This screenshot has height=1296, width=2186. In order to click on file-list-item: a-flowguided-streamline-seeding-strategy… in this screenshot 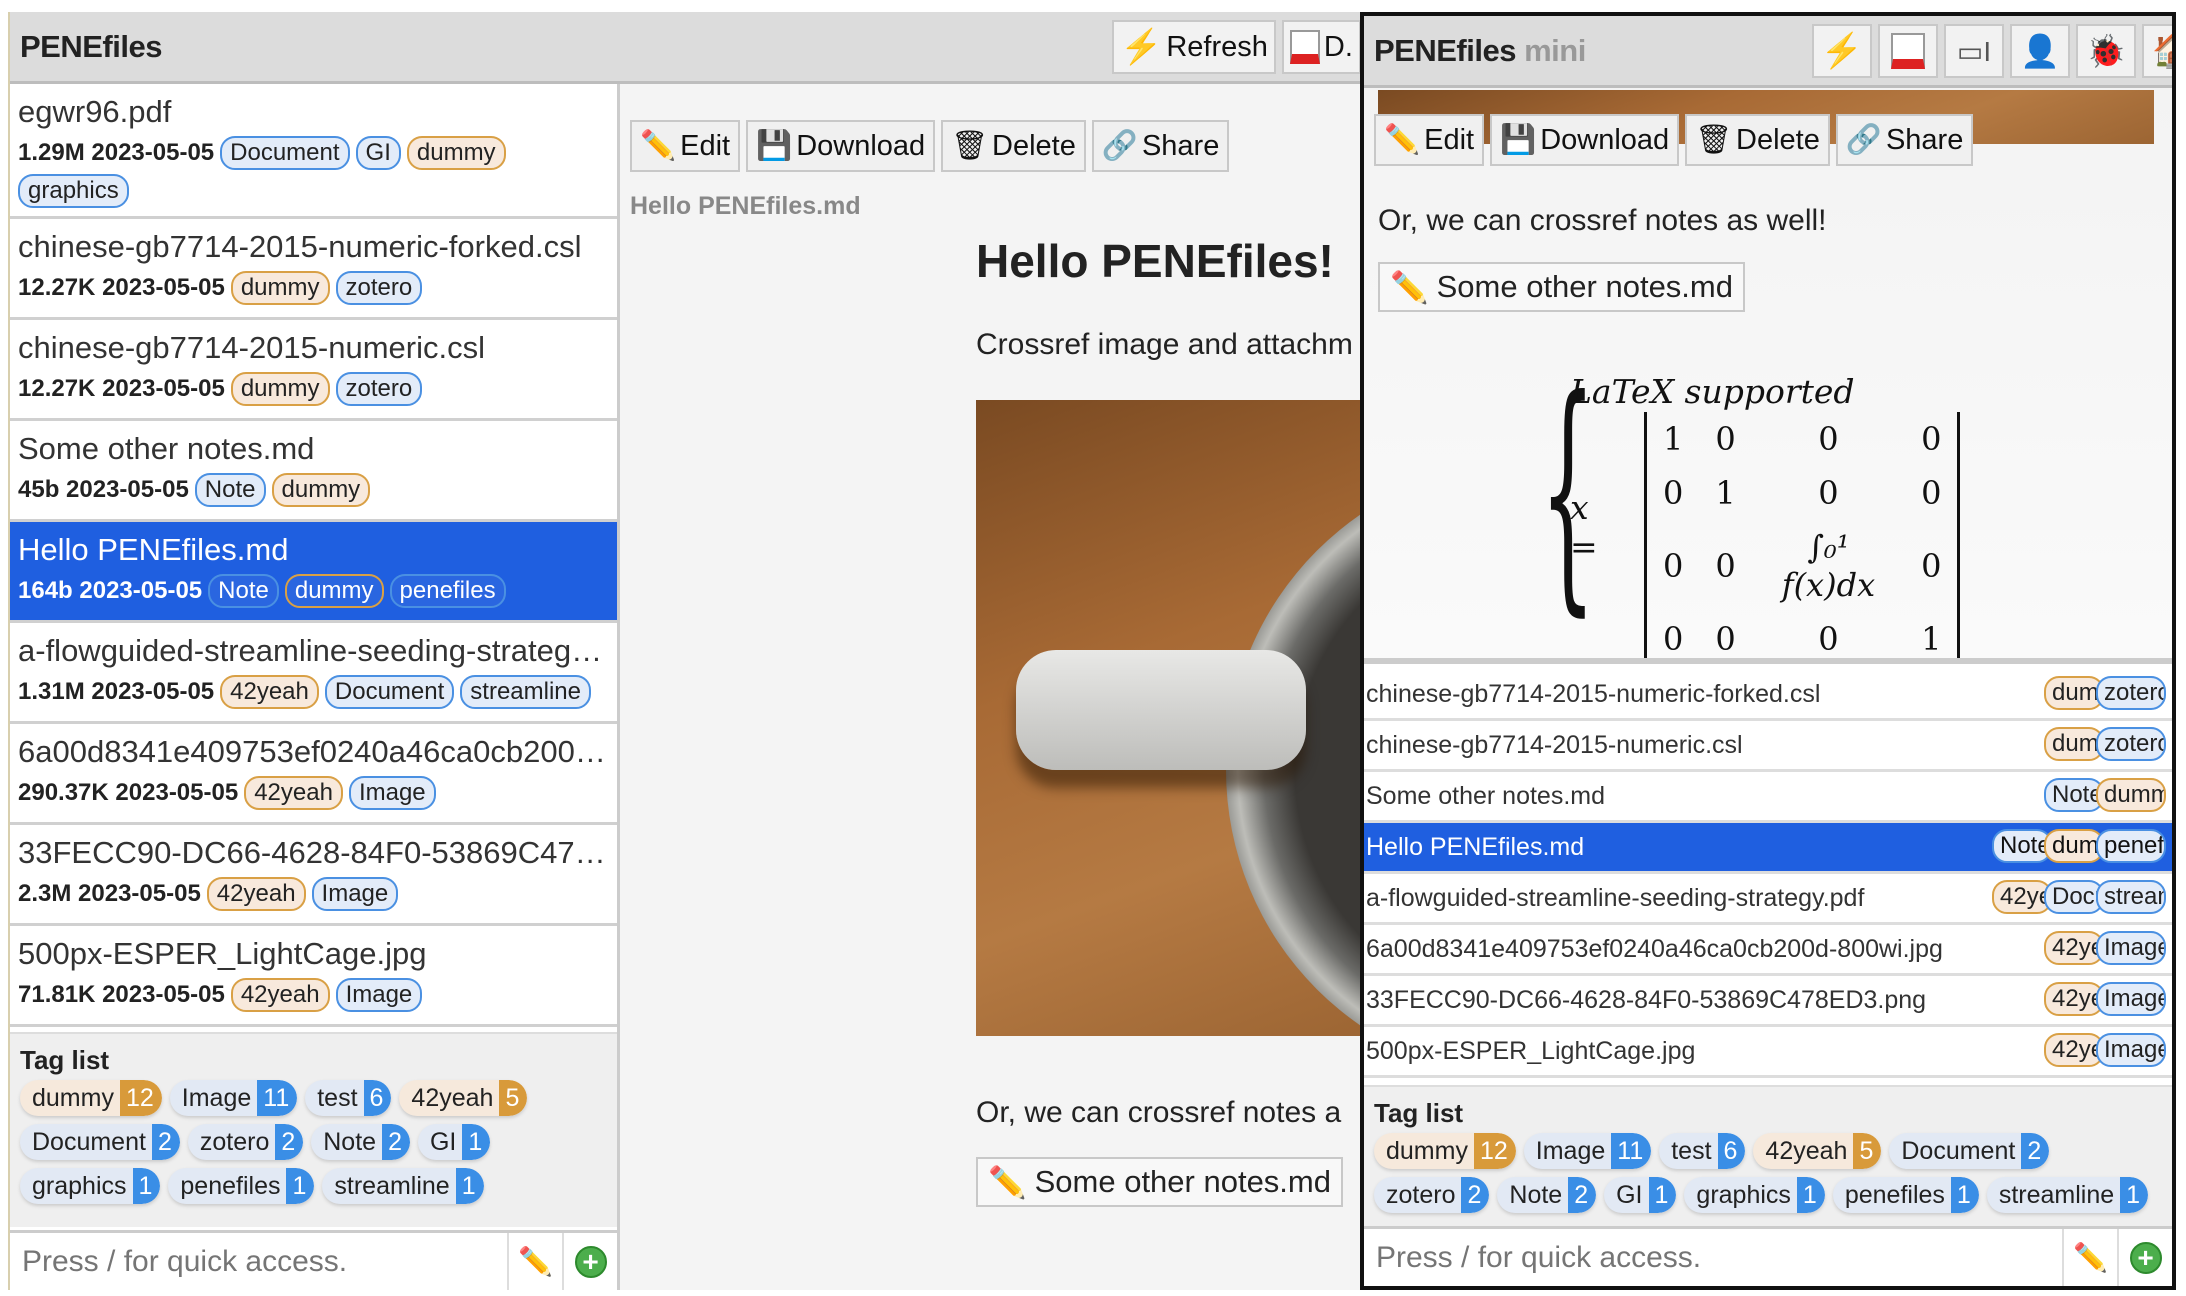, I will do `click(313, 673)`.